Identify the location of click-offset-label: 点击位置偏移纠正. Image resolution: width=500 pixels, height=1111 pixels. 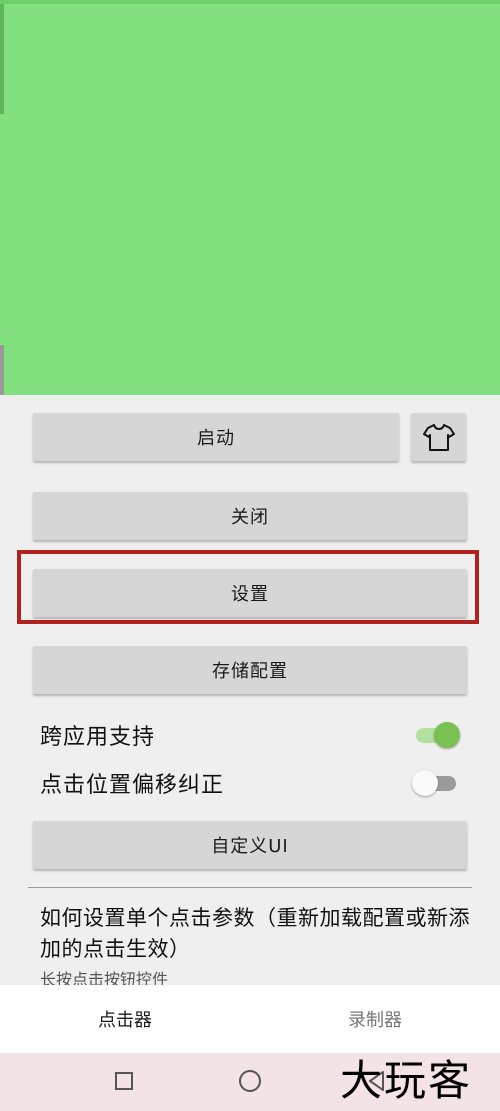
(132, 785).